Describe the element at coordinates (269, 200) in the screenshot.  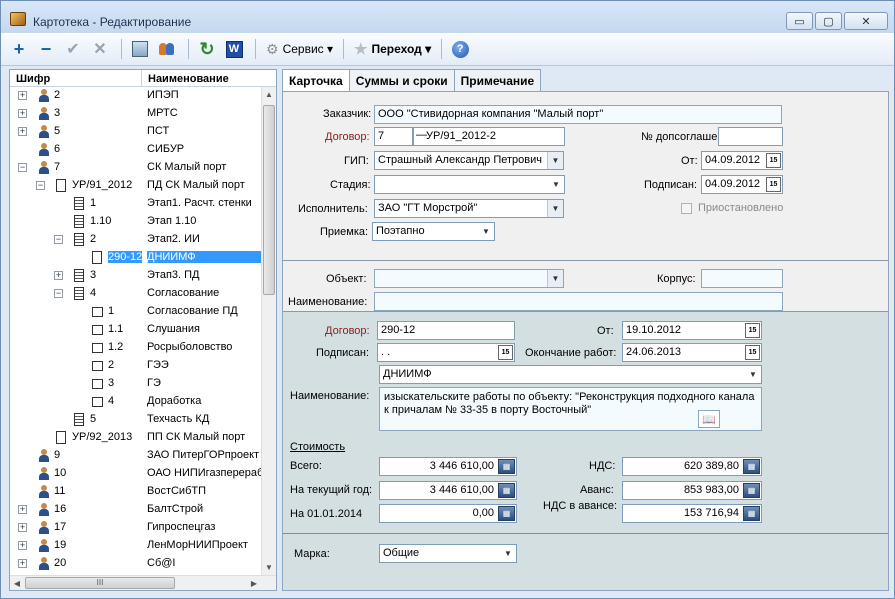
I see `scroll-thumb` at that location.